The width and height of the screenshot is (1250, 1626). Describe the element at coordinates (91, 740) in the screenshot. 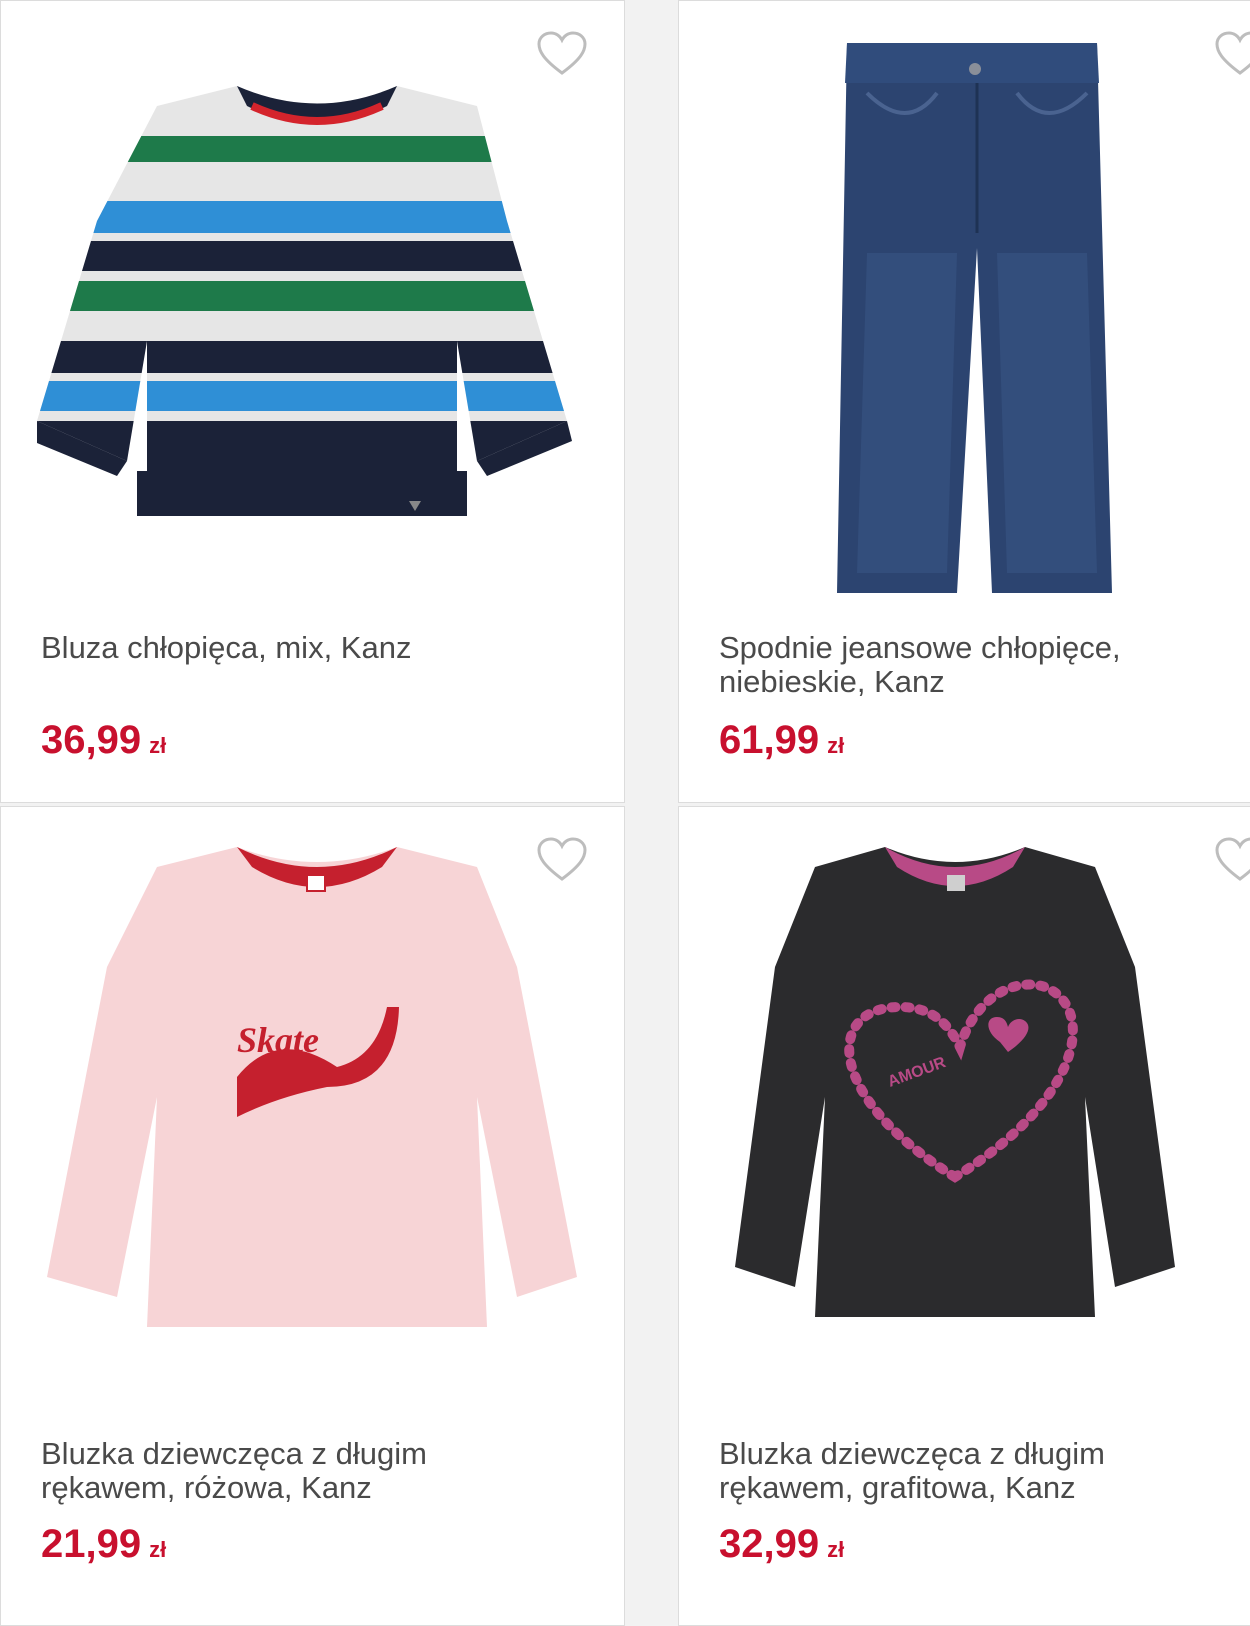

I see `price-value: 36,99` at that location.